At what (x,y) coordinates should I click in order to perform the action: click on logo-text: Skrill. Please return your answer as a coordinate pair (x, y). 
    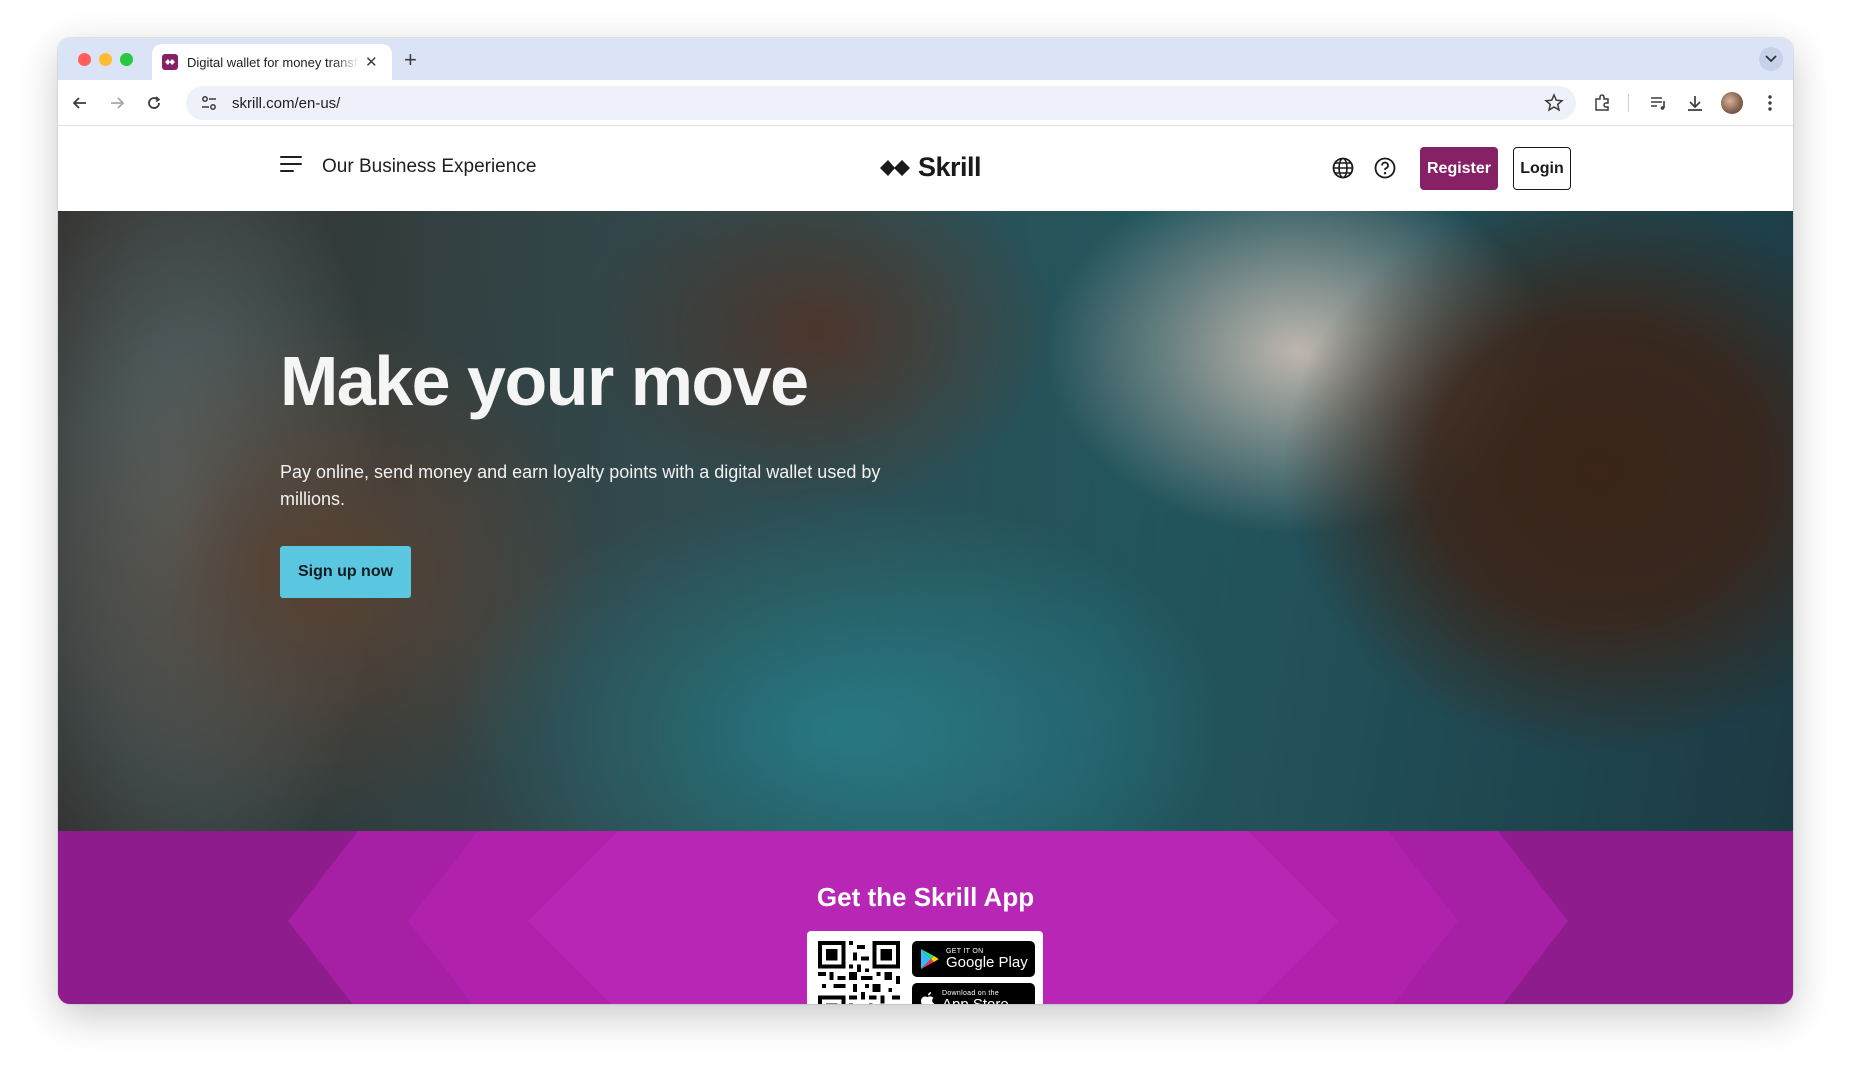
    Looking at the image, I should click on (950, 167).